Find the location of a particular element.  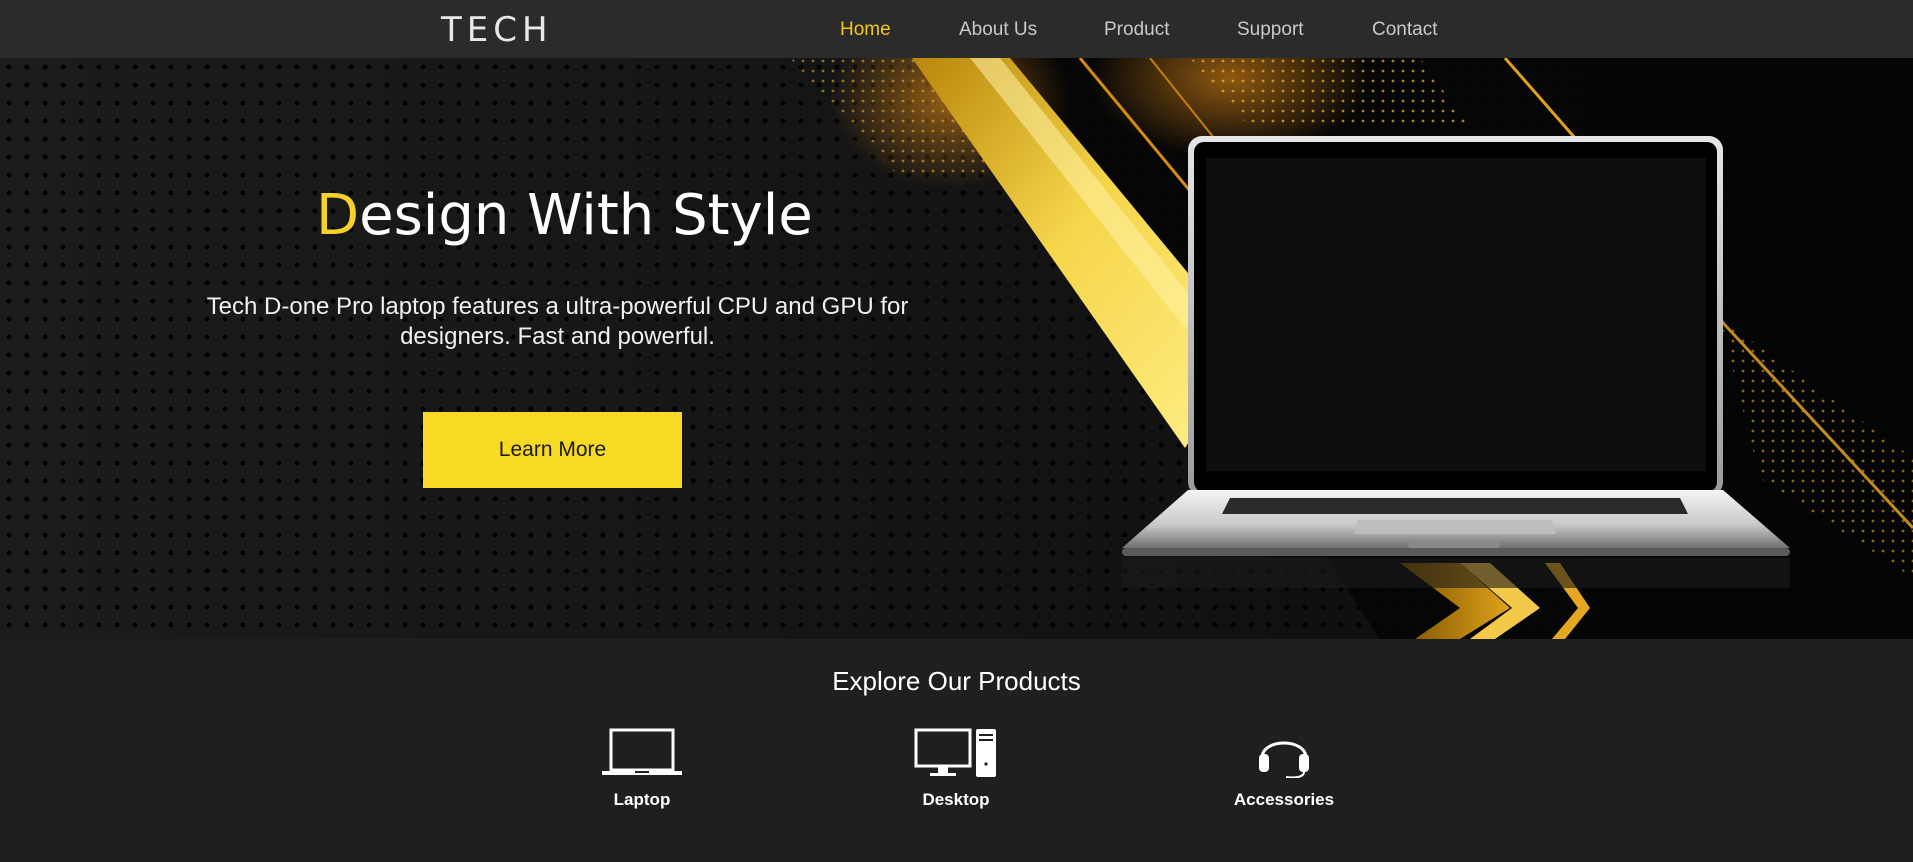

product-label-desktop: Desktop is located at coordinates (956, 799).